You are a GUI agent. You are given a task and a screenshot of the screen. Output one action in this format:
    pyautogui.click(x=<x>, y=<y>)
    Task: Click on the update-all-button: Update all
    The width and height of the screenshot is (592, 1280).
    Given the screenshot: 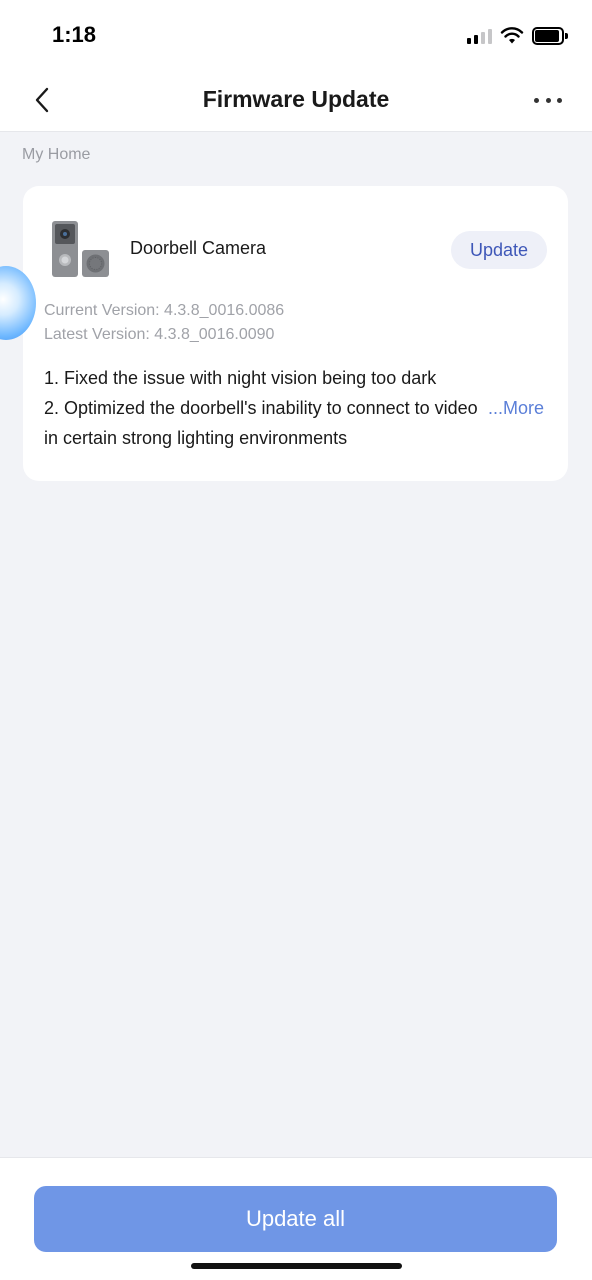 What is the action you would take?
    pyautogui.click(x=295, y=1219)
    